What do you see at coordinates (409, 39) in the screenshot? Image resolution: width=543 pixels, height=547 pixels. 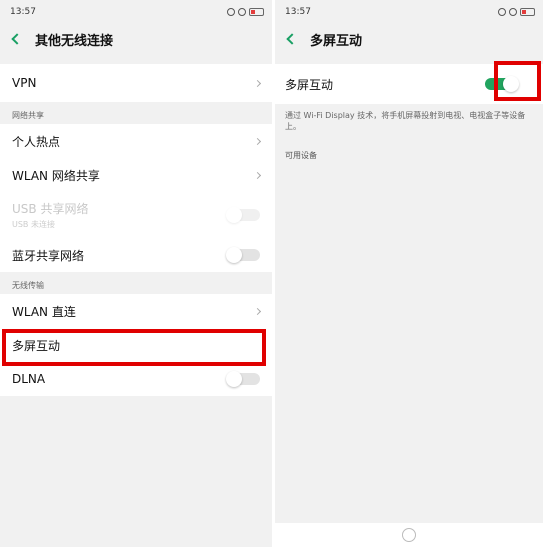 I see `nav-bar: 多屏互动` at bounding box center [409, 39].